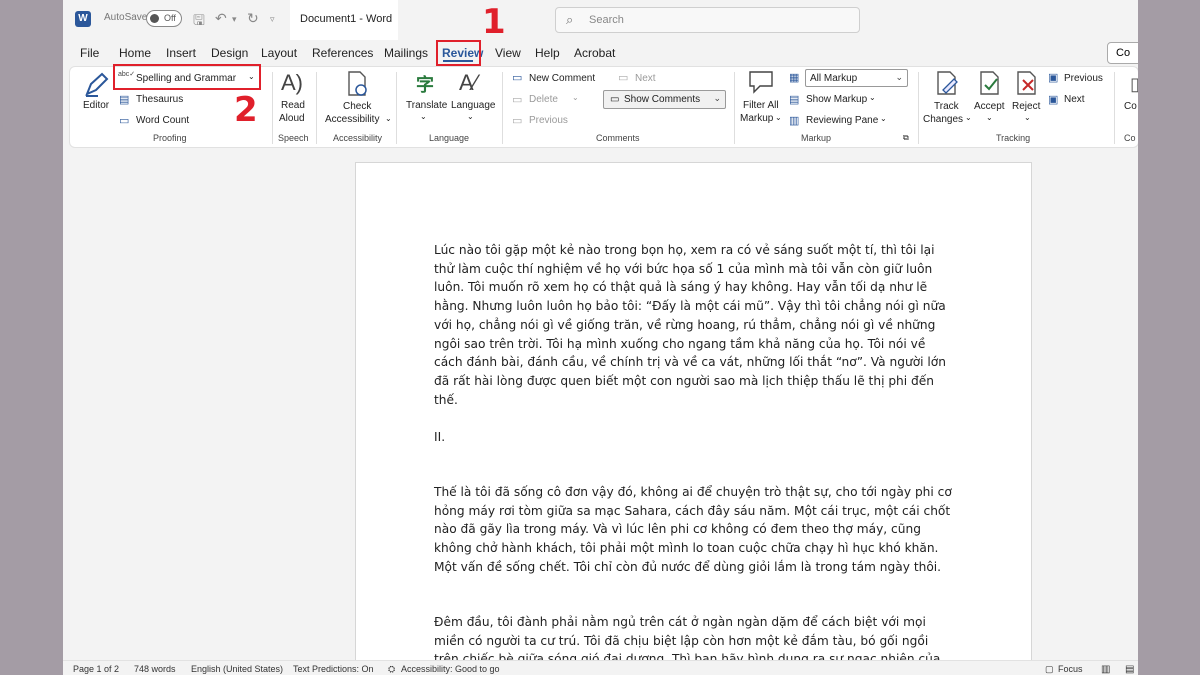  I want to click on show-comments-toggle: ▭ Show Comments ⌄, so click(664, 99).